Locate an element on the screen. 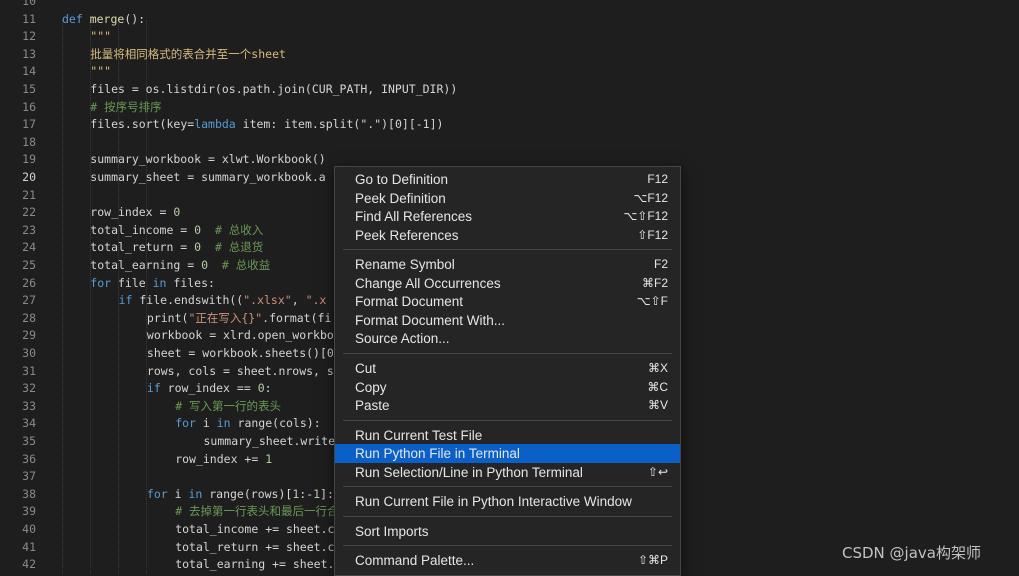 This screenshot has height=576, width=1019. code-token: 1 is located at coordinates (269, 458).